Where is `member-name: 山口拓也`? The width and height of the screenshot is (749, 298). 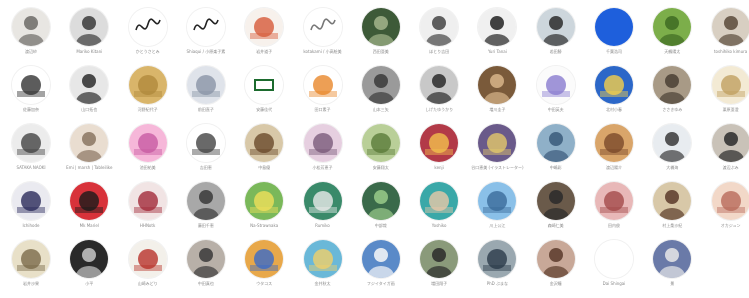 member-name: 山口拓也 is located at coordinates (89, 109).